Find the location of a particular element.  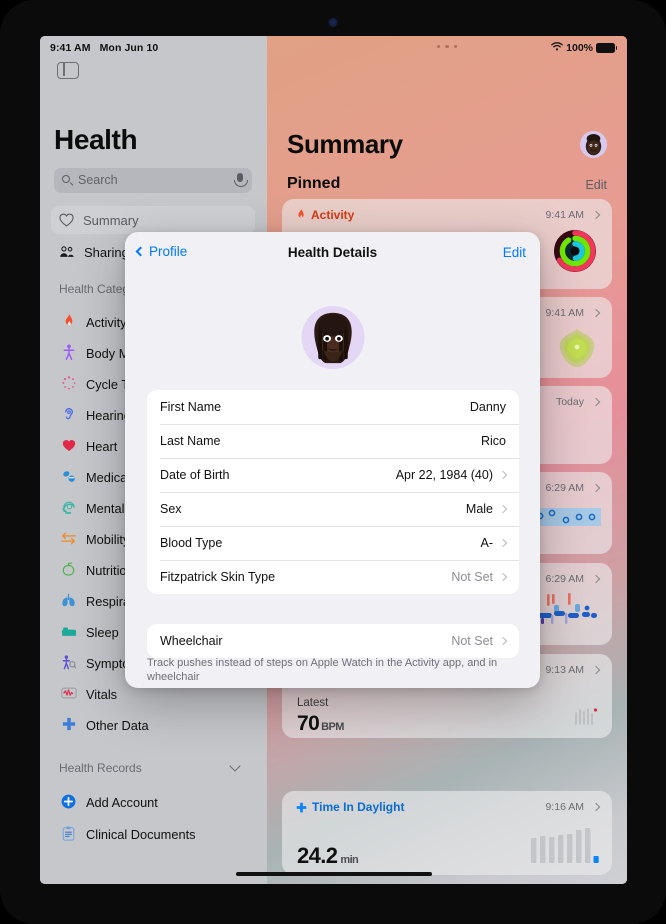

avatar is located at coordinates (593, 144).